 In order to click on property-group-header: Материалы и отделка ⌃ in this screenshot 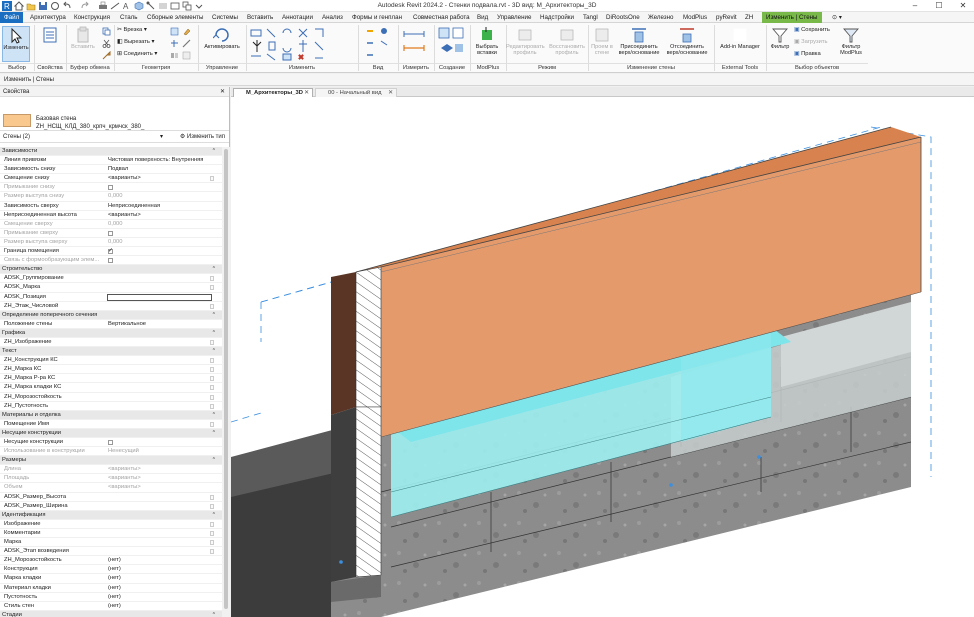, I will do `click(111, 415)`.